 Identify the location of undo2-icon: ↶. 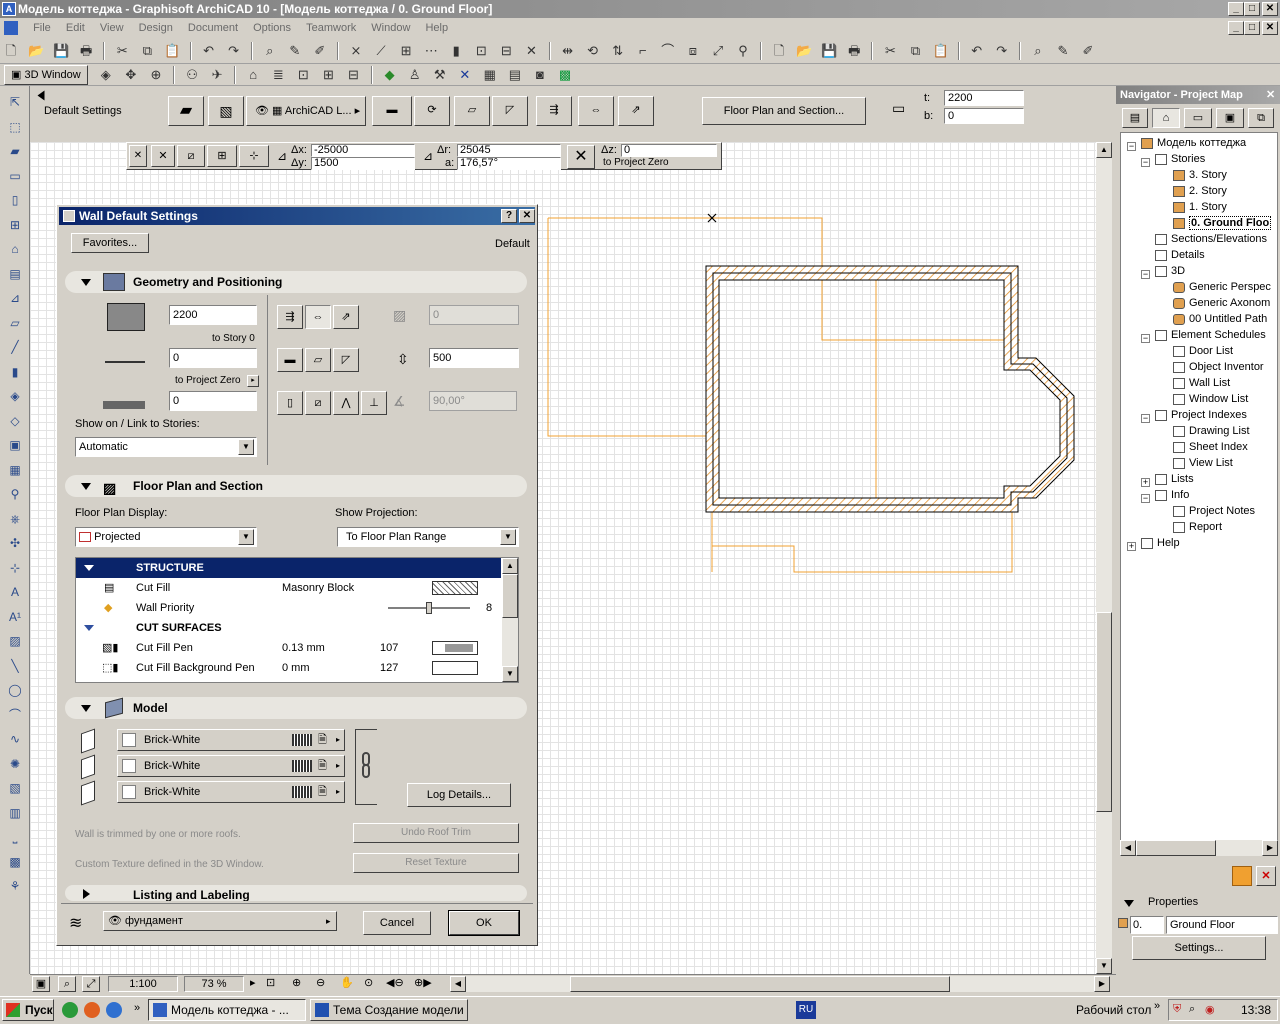
(977, 51).